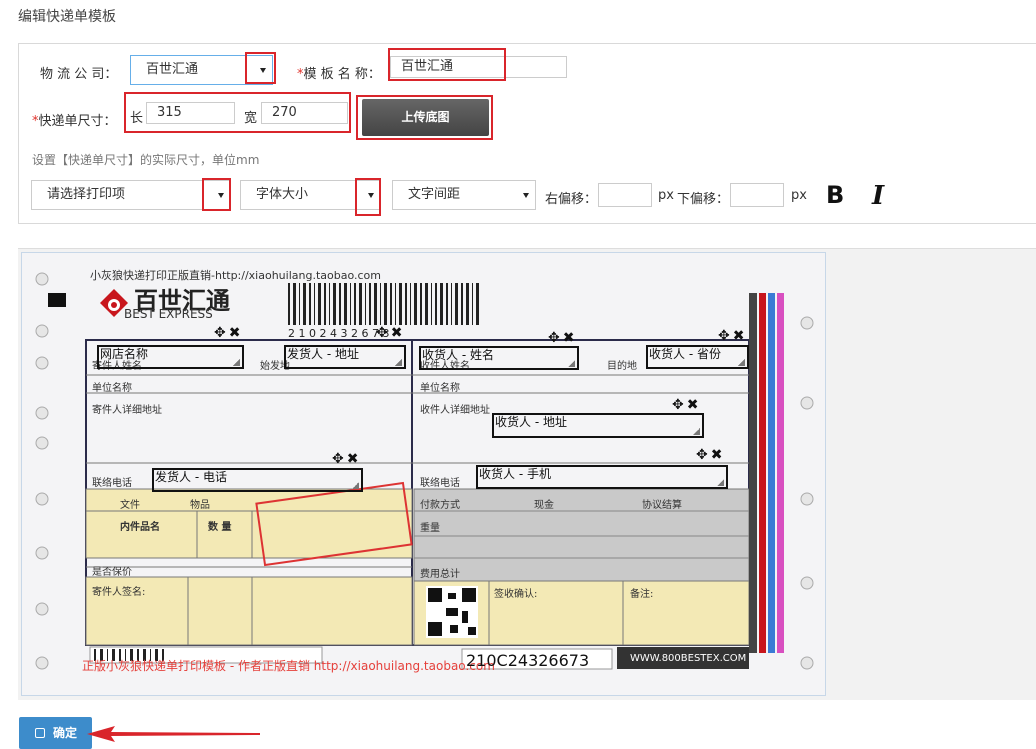 This screenshot has height=749, width=1036. Describe the element at coordinates (499, 358) in the screenshot. I see `print-field-receiver-name: 收货人 - 姓名` at that location.